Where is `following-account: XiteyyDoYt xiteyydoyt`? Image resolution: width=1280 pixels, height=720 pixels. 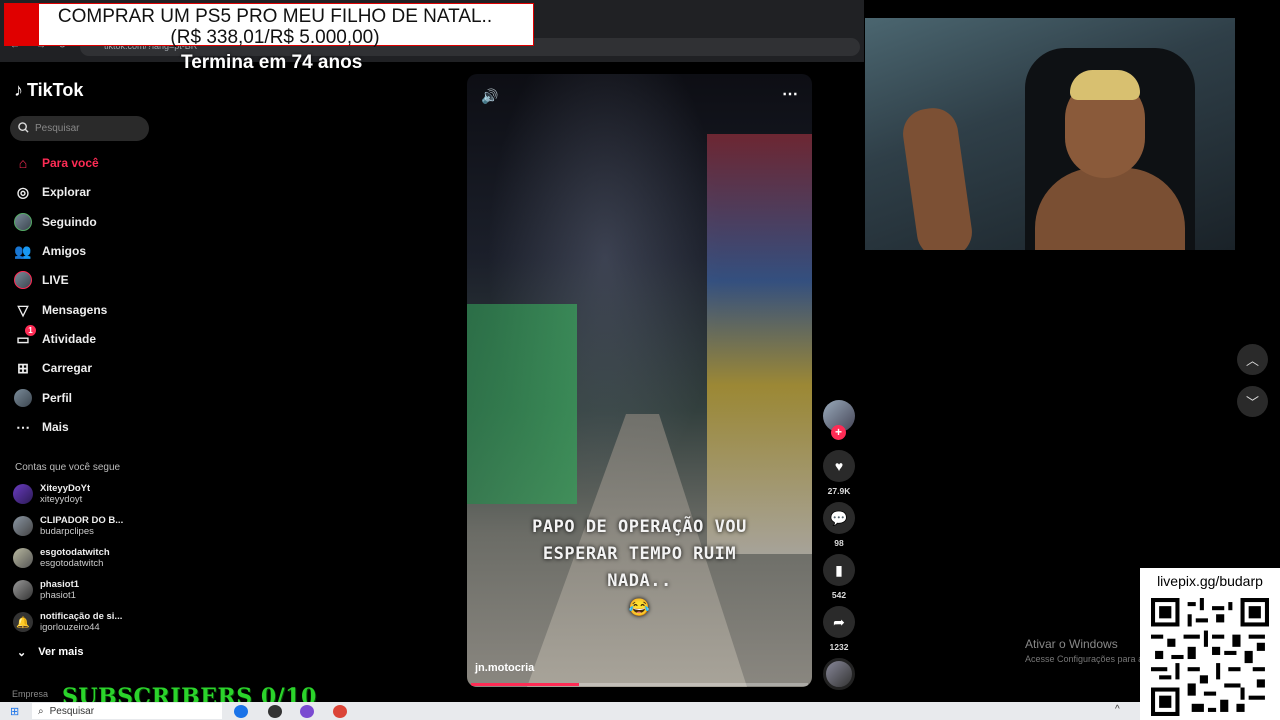
following-account: XiteyyDoYt xiteyydoyt is located at coordinates (83, 494).